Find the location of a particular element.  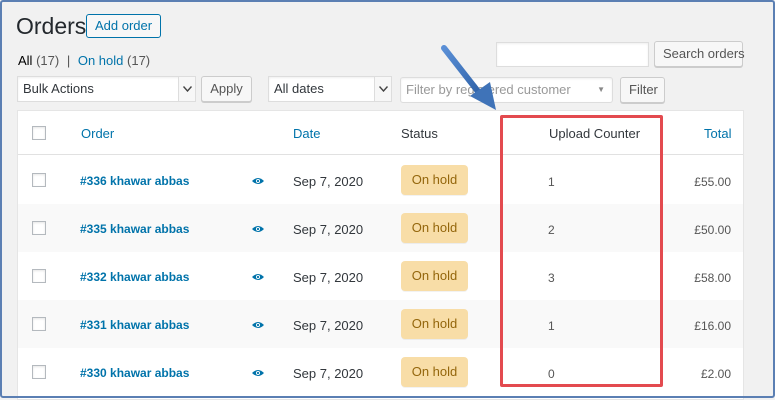

search-input is located at coordinates (572, 54).